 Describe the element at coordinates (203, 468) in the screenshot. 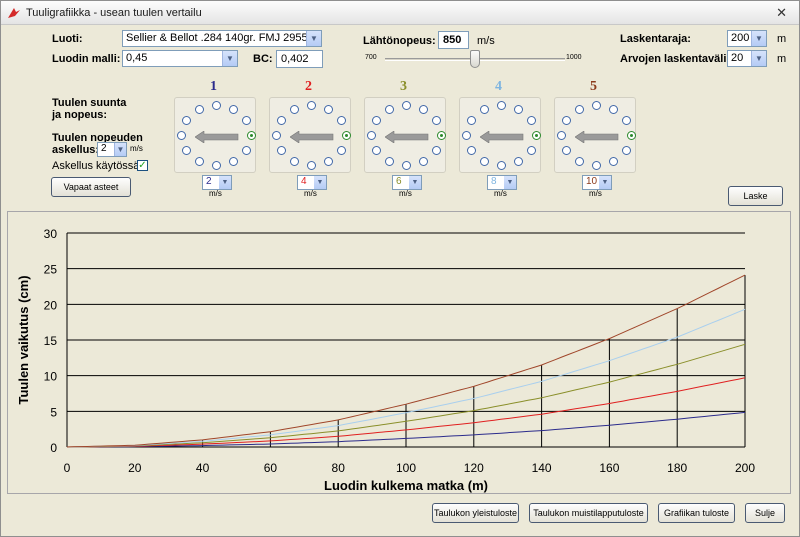

I see `x-tick-label: 40` at that location.